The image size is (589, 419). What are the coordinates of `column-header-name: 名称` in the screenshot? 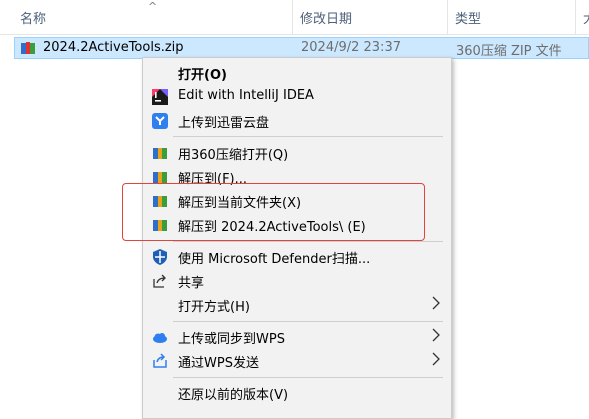 It's located at (33, 17).